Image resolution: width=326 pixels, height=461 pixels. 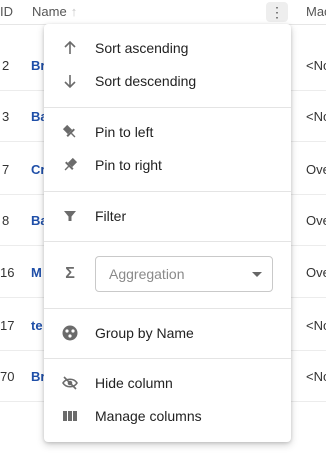 What do you see at coordinates (134, 383) in the screenshot?
I see `hide-column-label: Hide column` at bounding box center [134, 383].